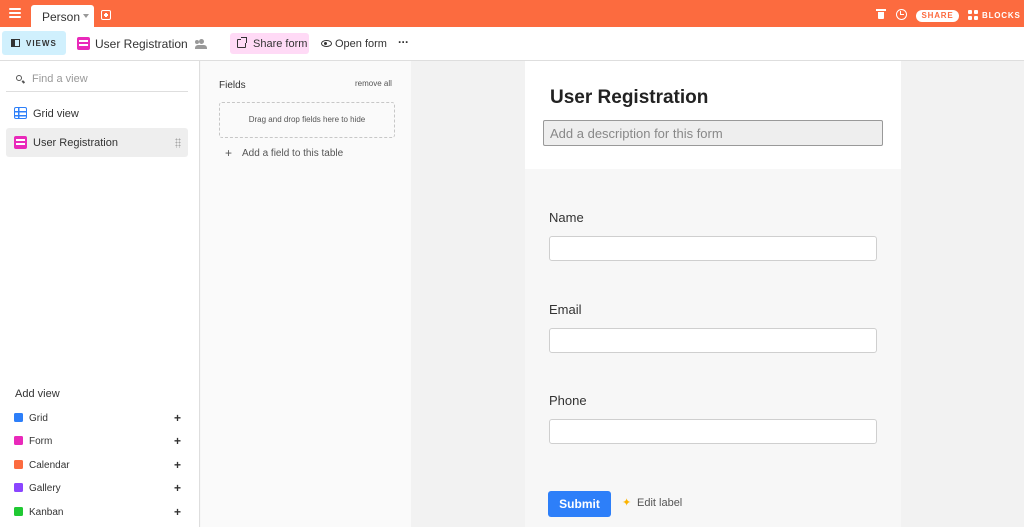  What do you see at coordinates (881, 14) in the screenshot?
I see `trash-icon` at bounding box center [881, 14].